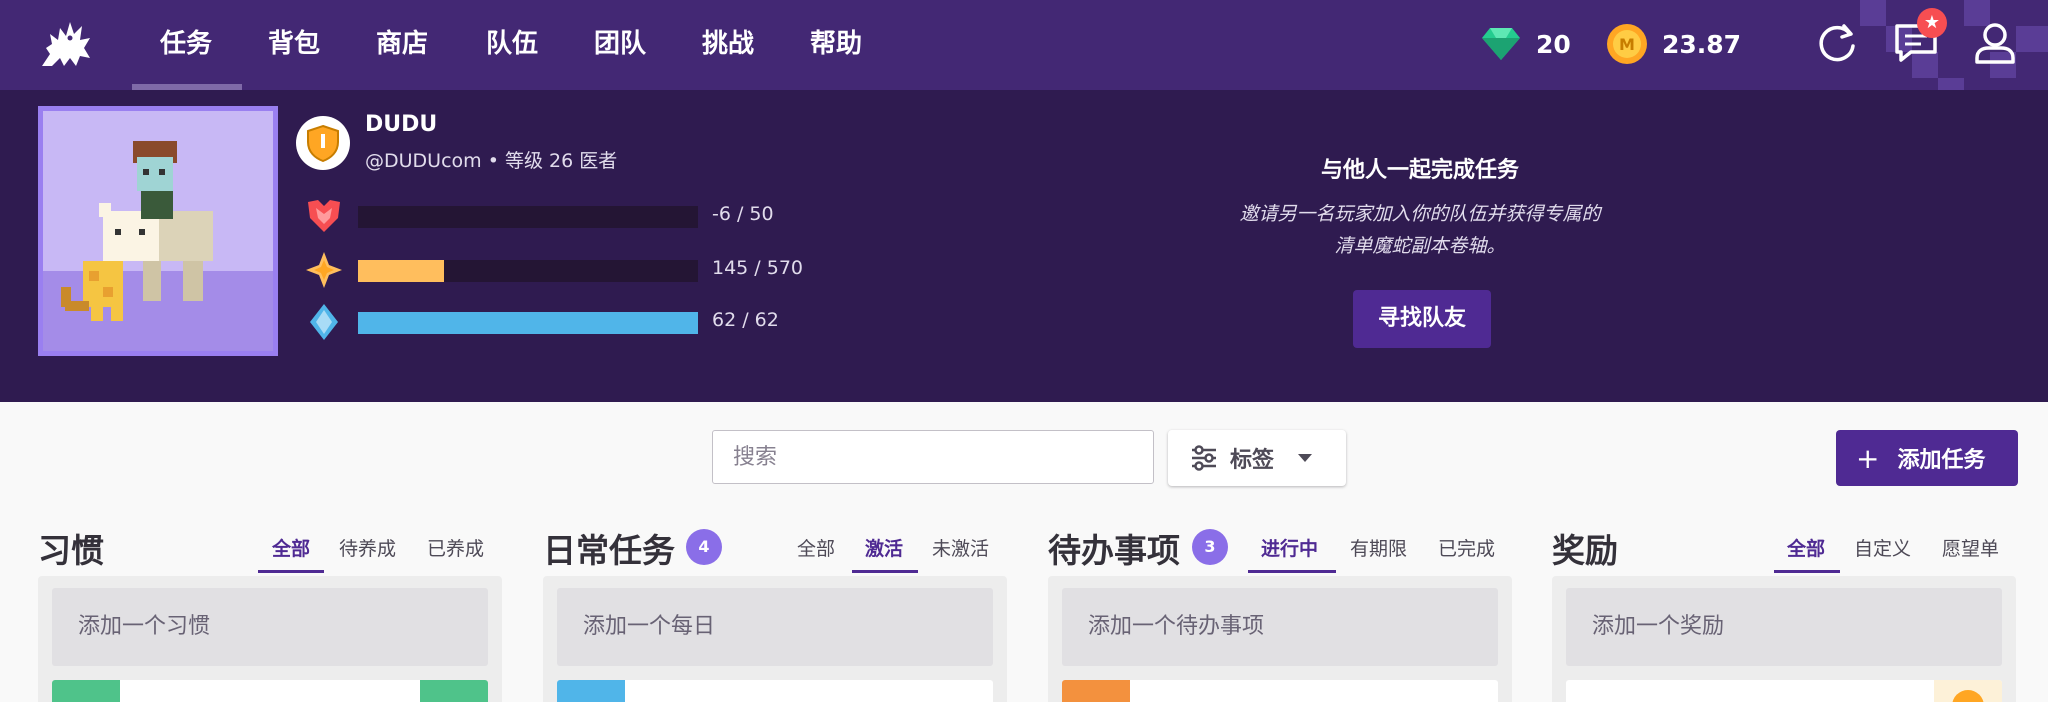 The image size is (2048, 702). What do you see at coordinates (1096, 691) in the screenshot?
I see `todo-checkbox` at bounding box center [1096, 691].